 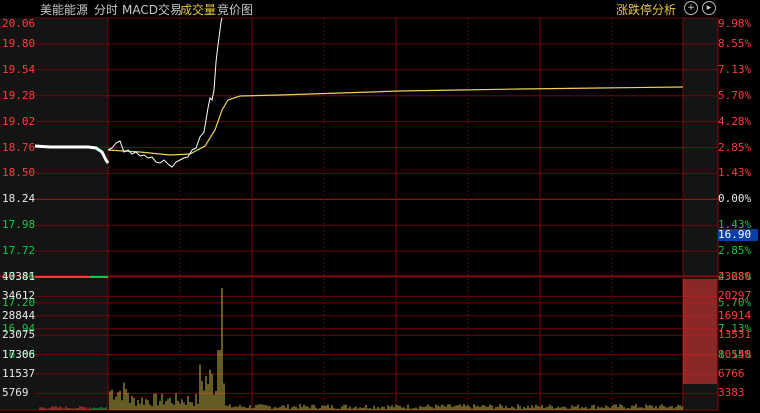 What do you see at coordinates (19, 43) in the screenshot?
I see `price-axis-label: 19.80` at bounding box center [19, 43].